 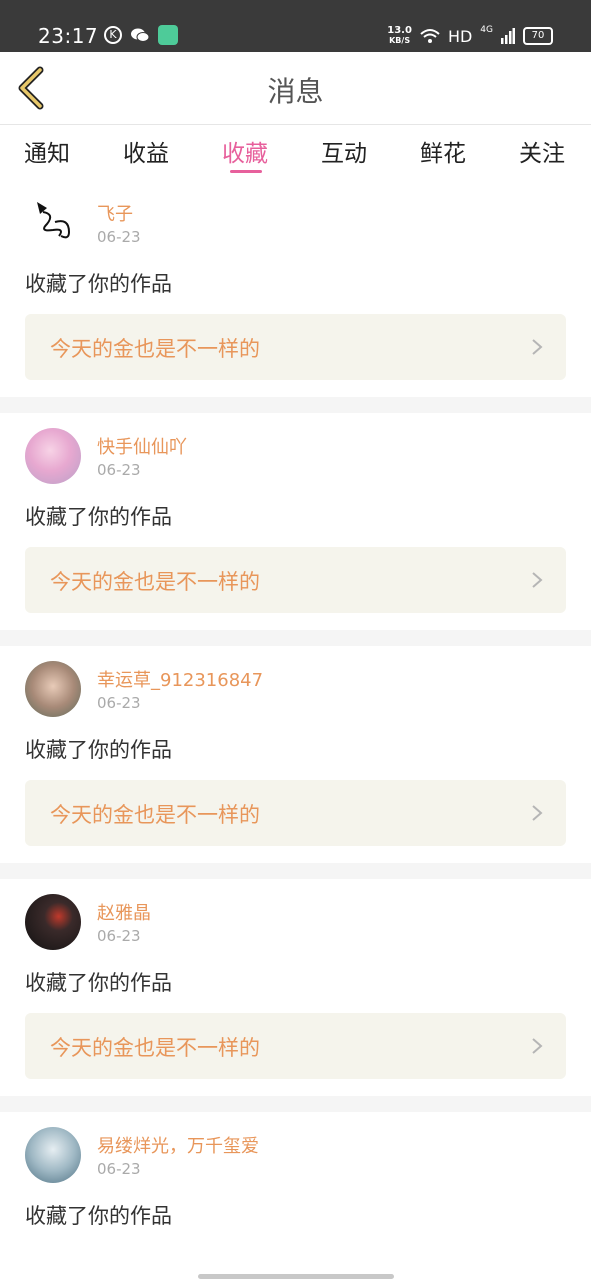 What do you see at coordinates (538, 36) in the screenshot?
I see `battery-icon: 70` at bounding box center [538, 36].